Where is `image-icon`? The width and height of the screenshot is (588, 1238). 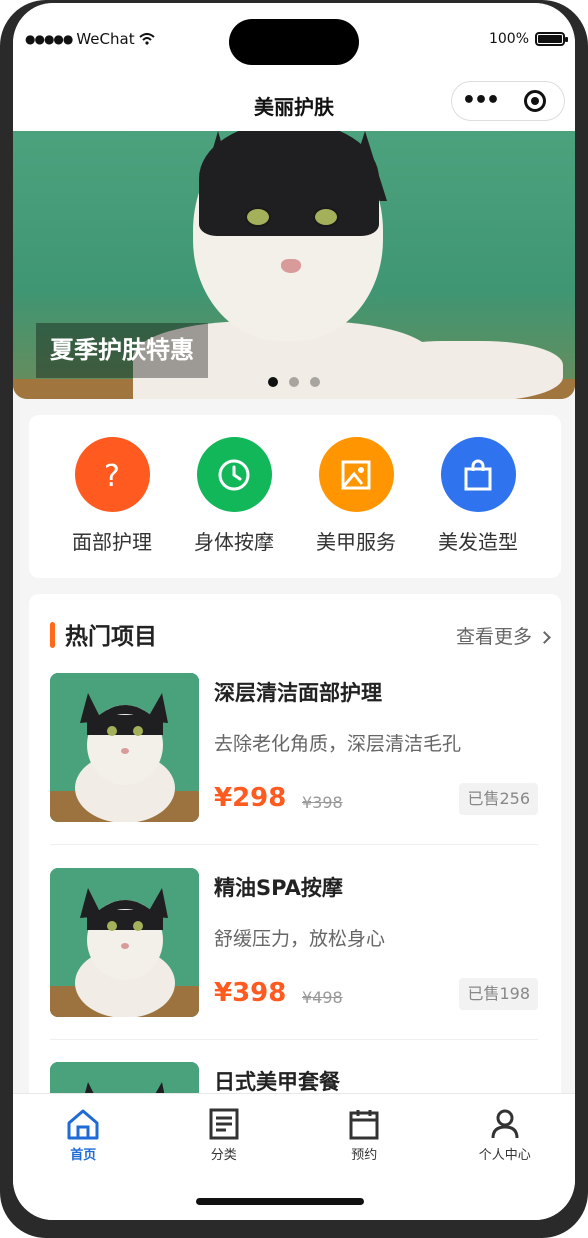
image-icon is located at coordinates (356, 474).